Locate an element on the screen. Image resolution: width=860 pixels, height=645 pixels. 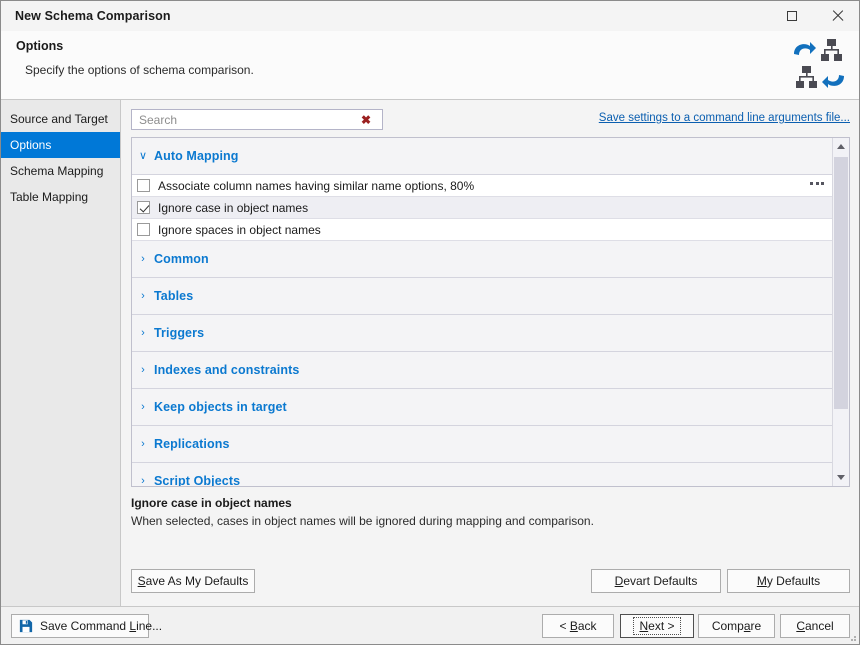
resize-grip is located at coordinates (852, 637).